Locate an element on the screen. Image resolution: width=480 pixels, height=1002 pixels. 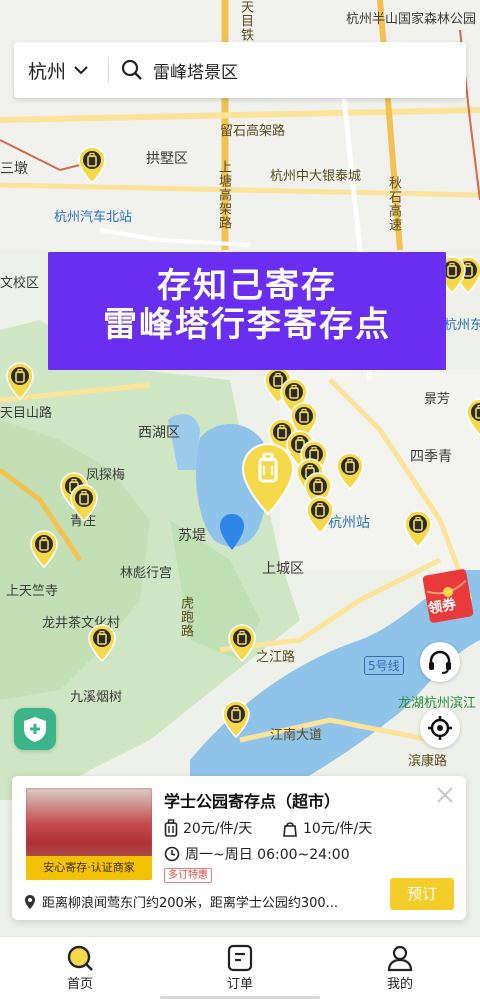
customer-service-button is located at coordinates (440, 662).